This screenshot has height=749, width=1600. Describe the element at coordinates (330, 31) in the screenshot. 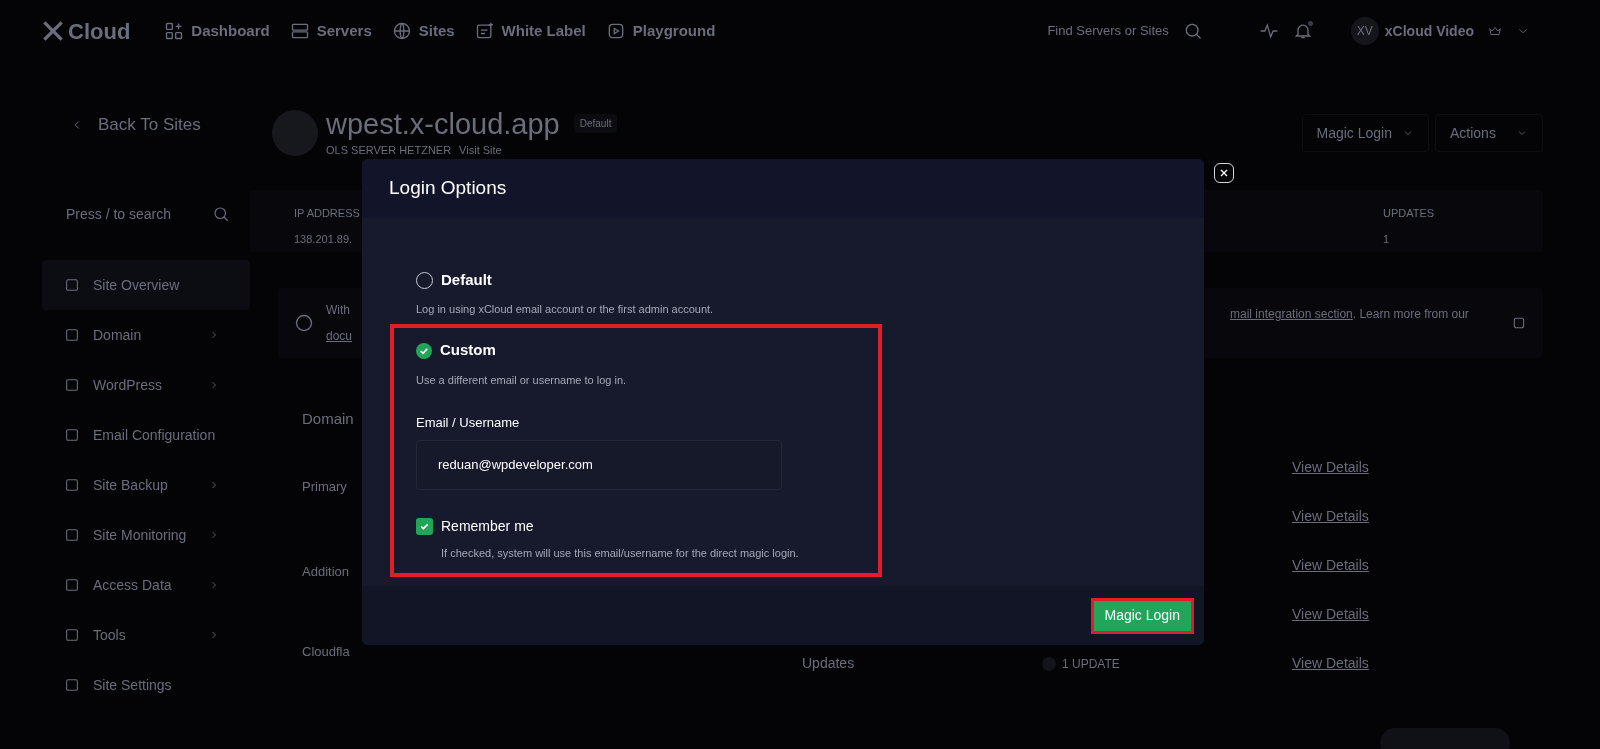

I see `nav-link: Servers` at that location.